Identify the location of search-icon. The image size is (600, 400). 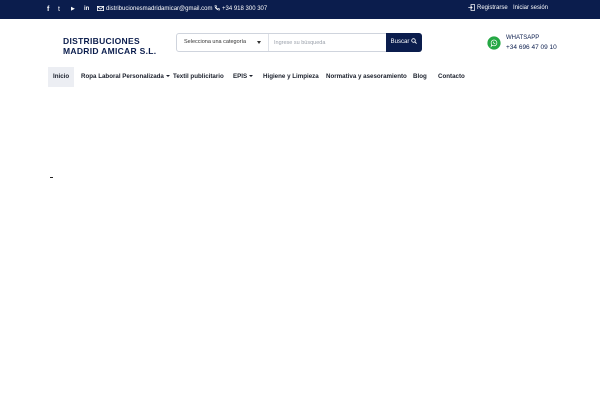
(414, 41).